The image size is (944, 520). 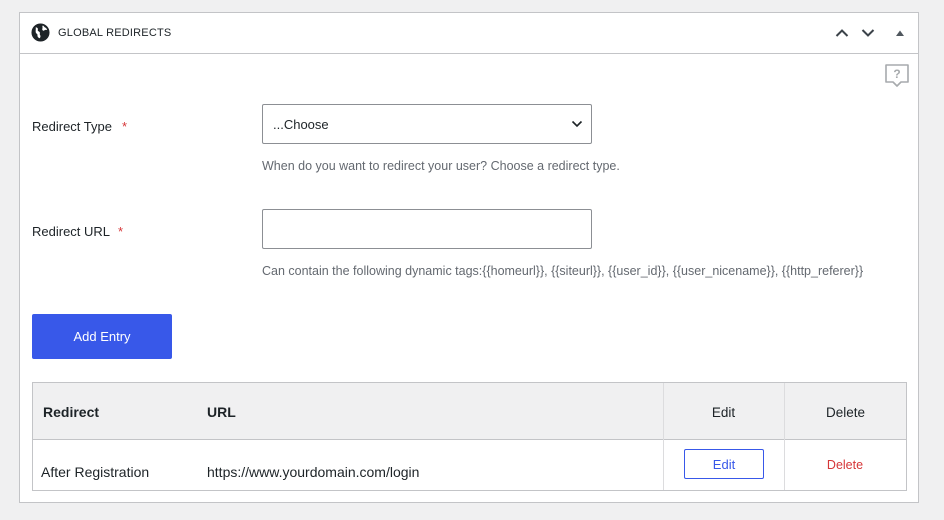 I want to click on edit-button: Edit, so click(x=724, y=464).